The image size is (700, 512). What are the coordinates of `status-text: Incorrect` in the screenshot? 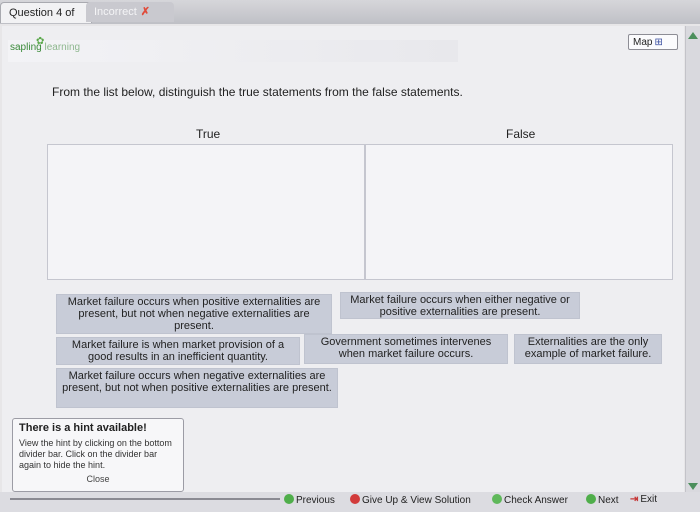 It's located at (115, 12).